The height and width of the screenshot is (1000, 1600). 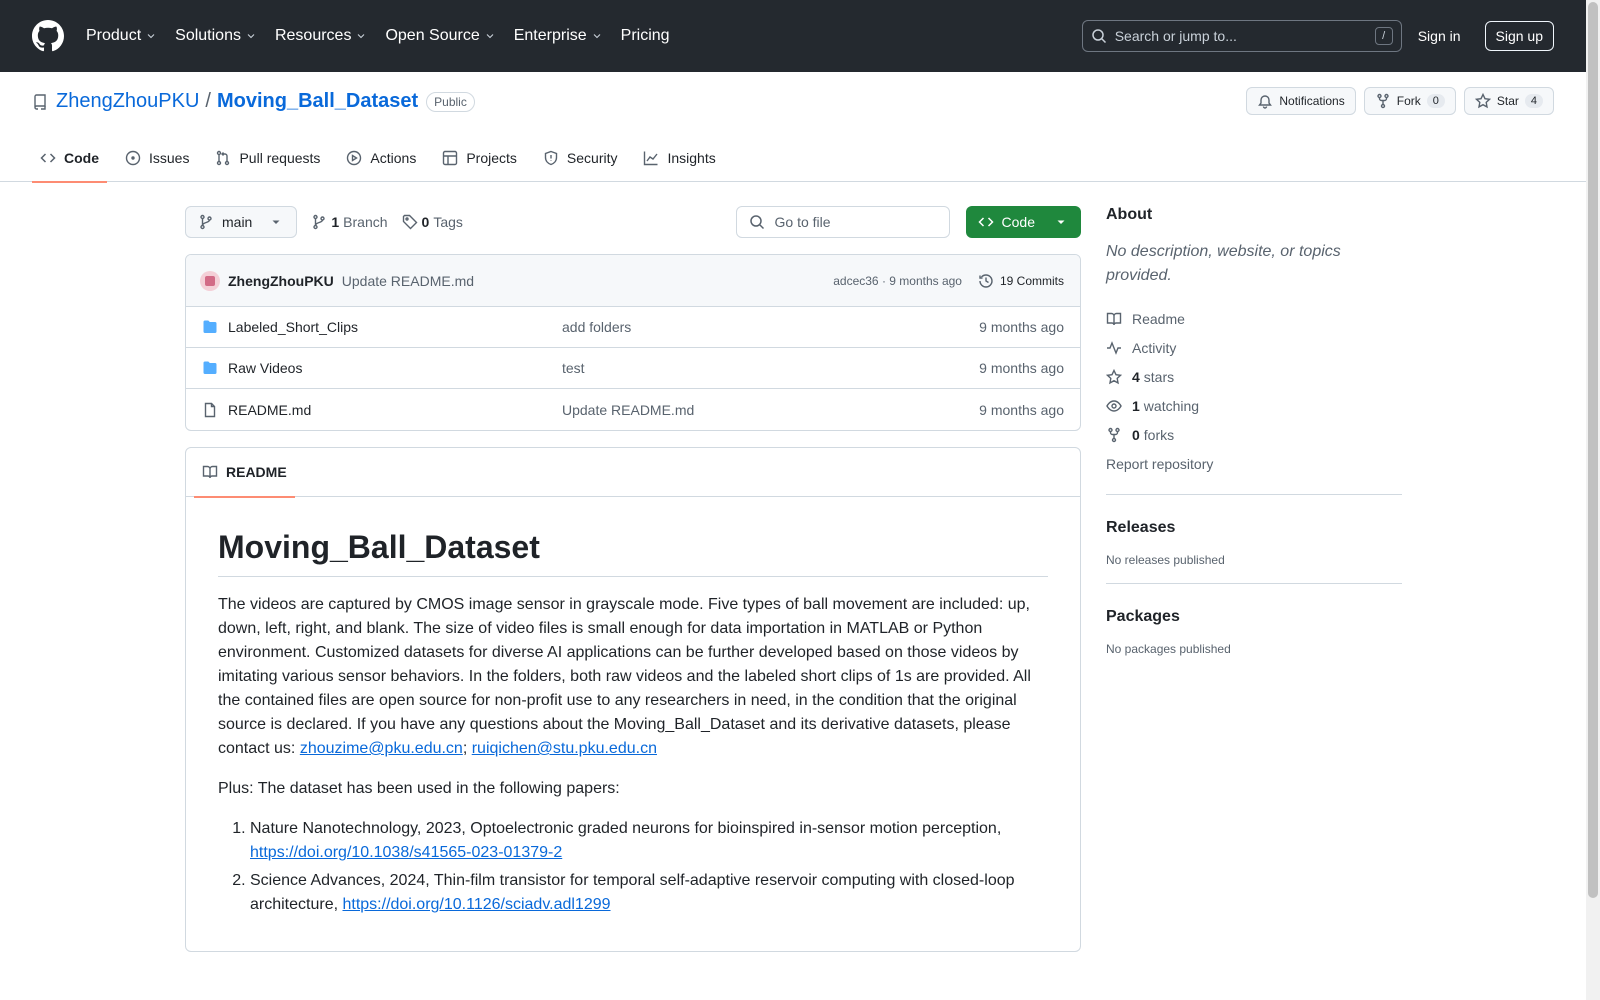 I want to click on bell-icon, so click(x=1265, y=102).